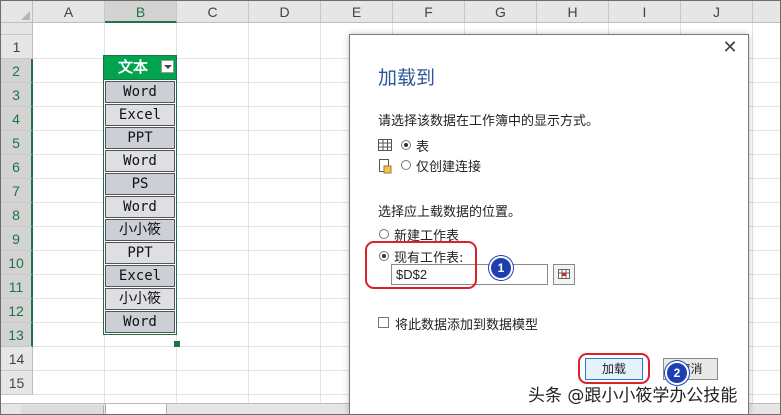  Describe the element at coordinates (167, 66) in the screenshot. I see `filter-dropdown-icon` at that location.